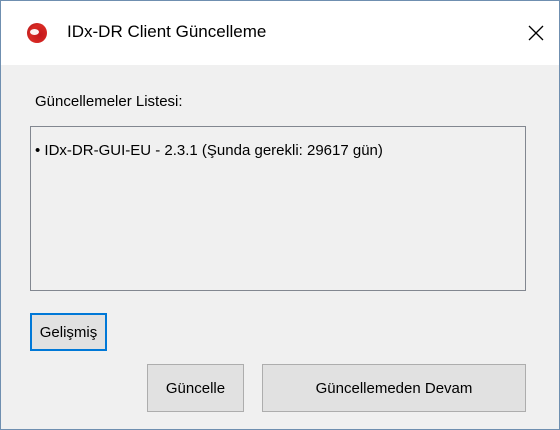 This screenshot has width=560, height=430. I want to click on close-icon, so click(536, 33).